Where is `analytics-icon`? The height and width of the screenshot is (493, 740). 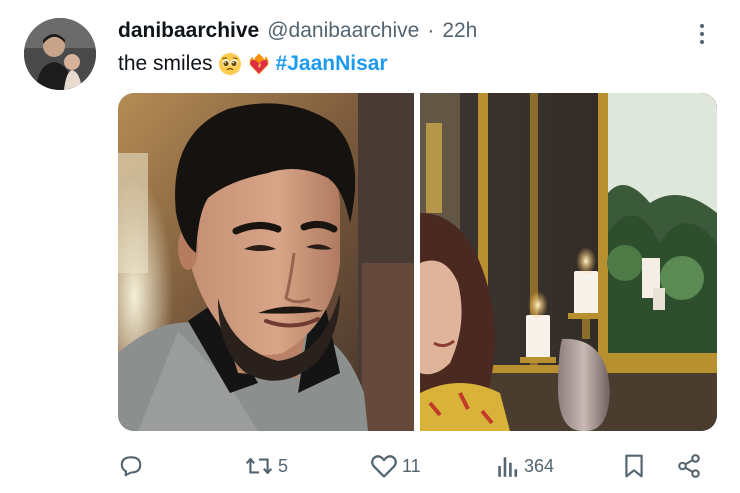 analytics-icon is located at coordinates (508, 467).